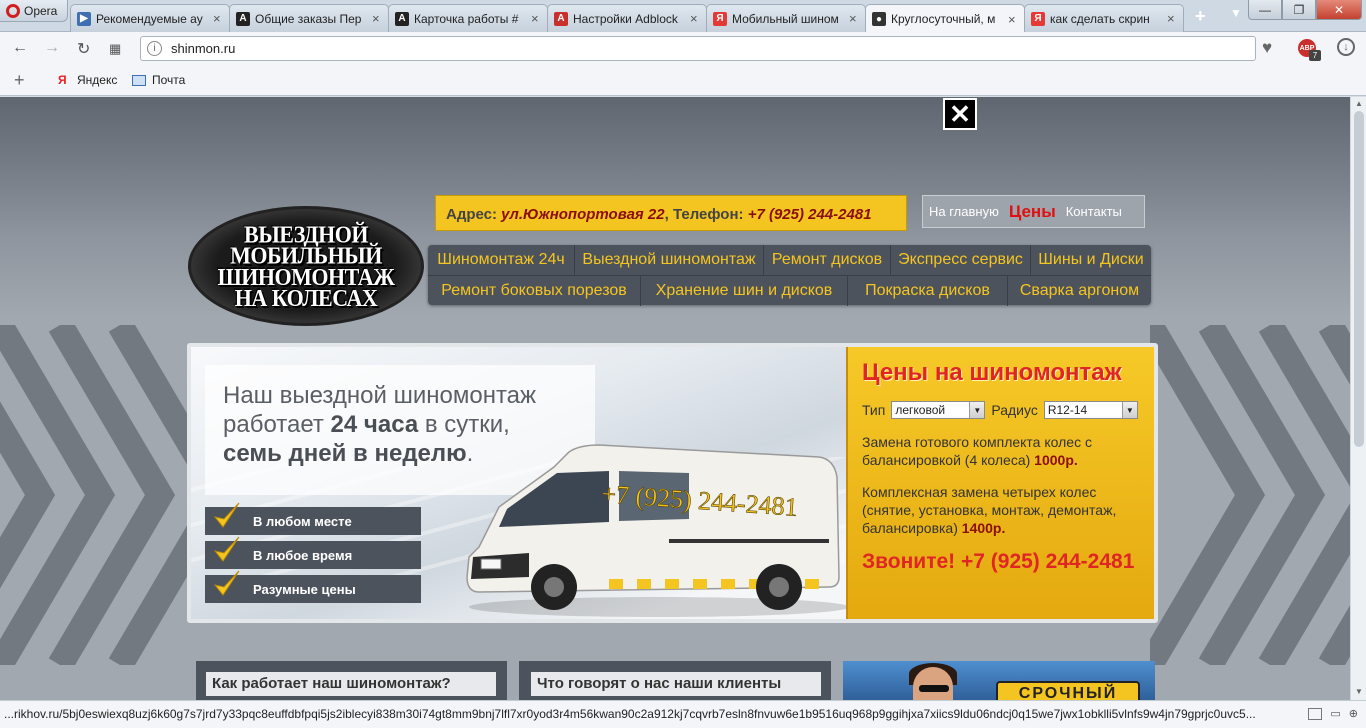 The height and width of the screenshot is (728, 1366). Describe the element at coordinates (1359, 279) in the screenshot. I see `scrollbar-thumb` at that location.